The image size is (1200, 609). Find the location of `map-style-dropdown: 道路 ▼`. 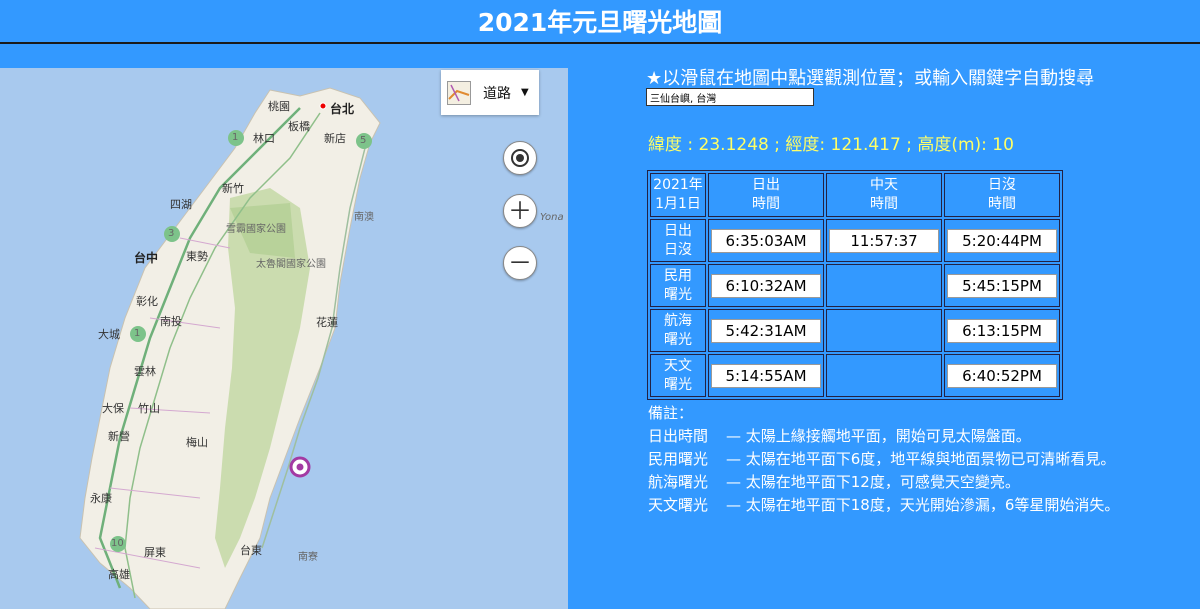

map-style-dropdown: 道路 ▼ is located at coordinates (490, 92).